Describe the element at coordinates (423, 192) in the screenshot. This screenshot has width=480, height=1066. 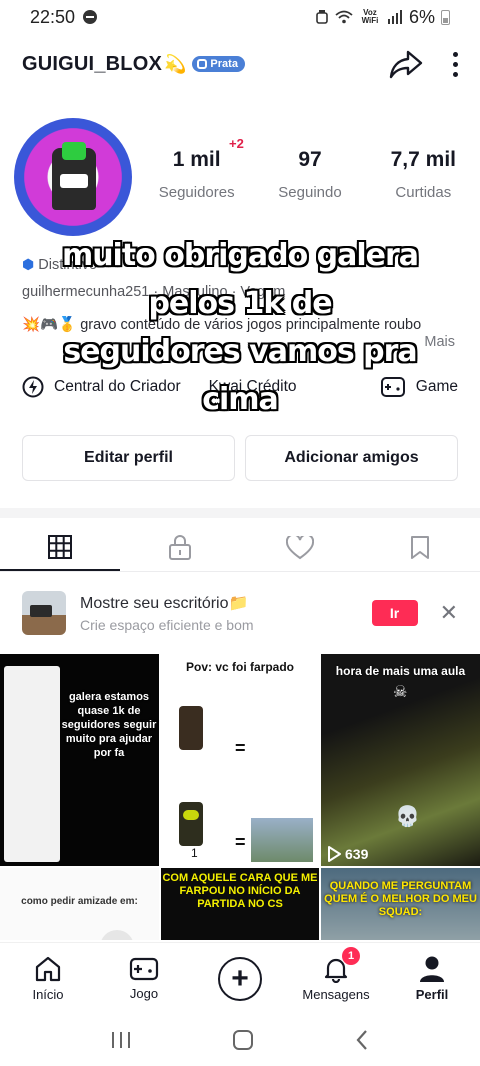
I see `likes-label: Curtidas` at that location.